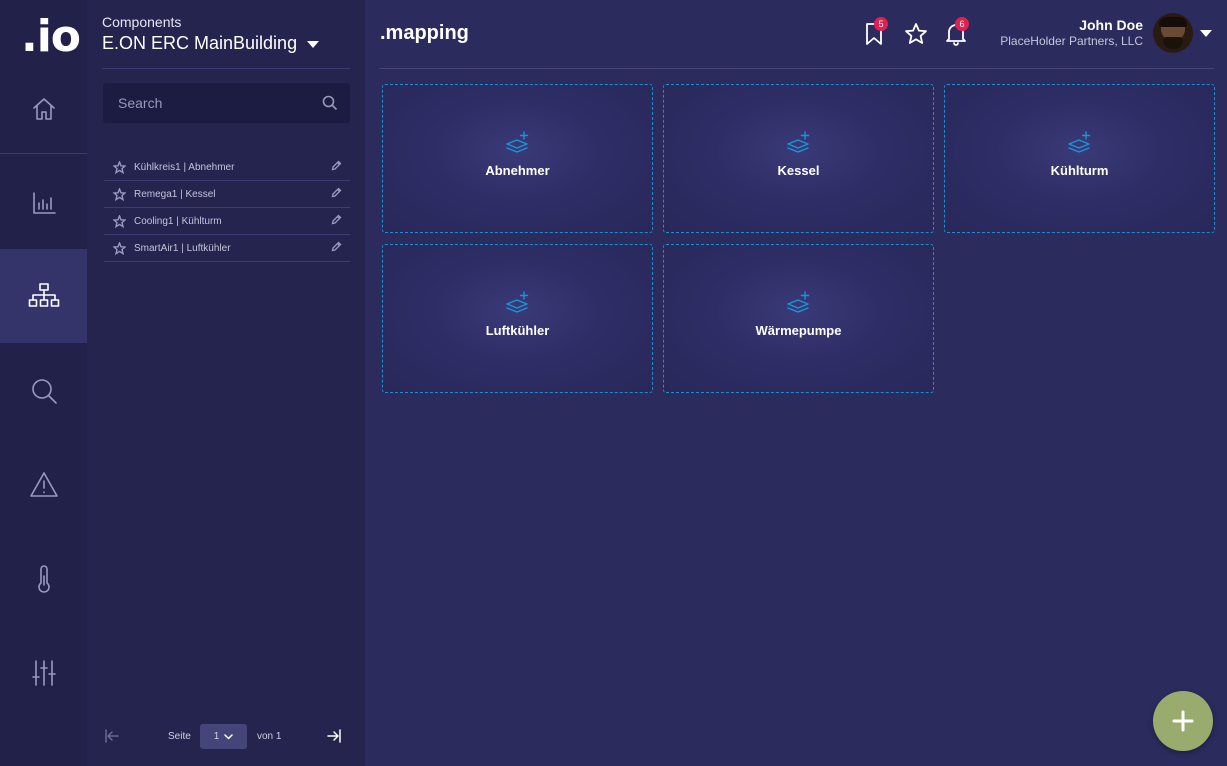 The image size is (1227, 766). What do you see at coordinates (226, 68) in the screenshot?
I see `panel-divider` at bounding box center [226, 68].